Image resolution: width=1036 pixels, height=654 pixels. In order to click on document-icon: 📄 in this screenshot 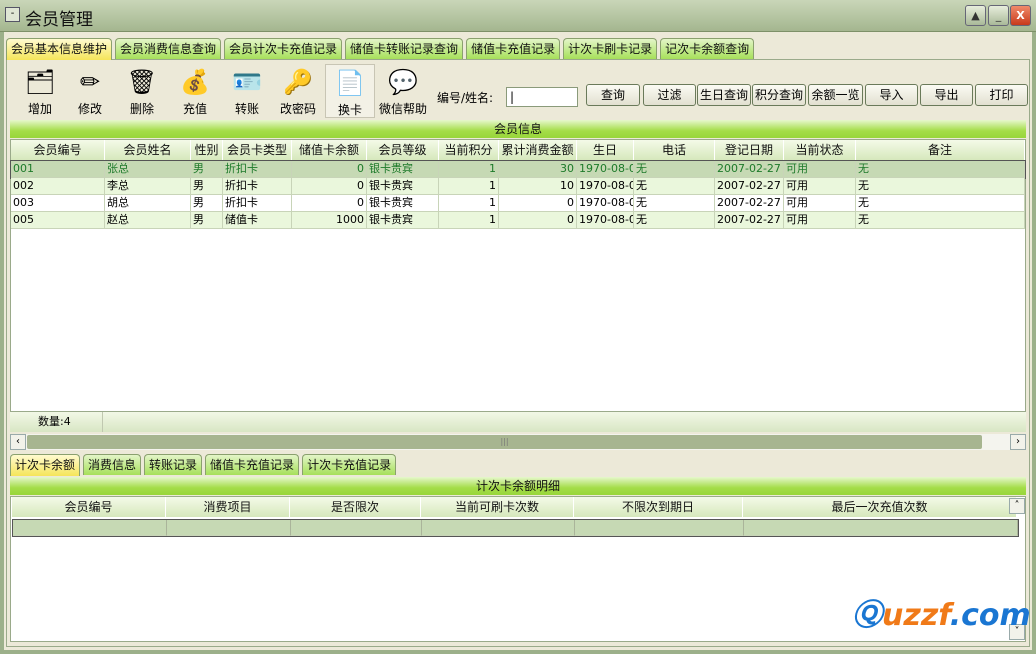, I will do `click(350, 83)`.